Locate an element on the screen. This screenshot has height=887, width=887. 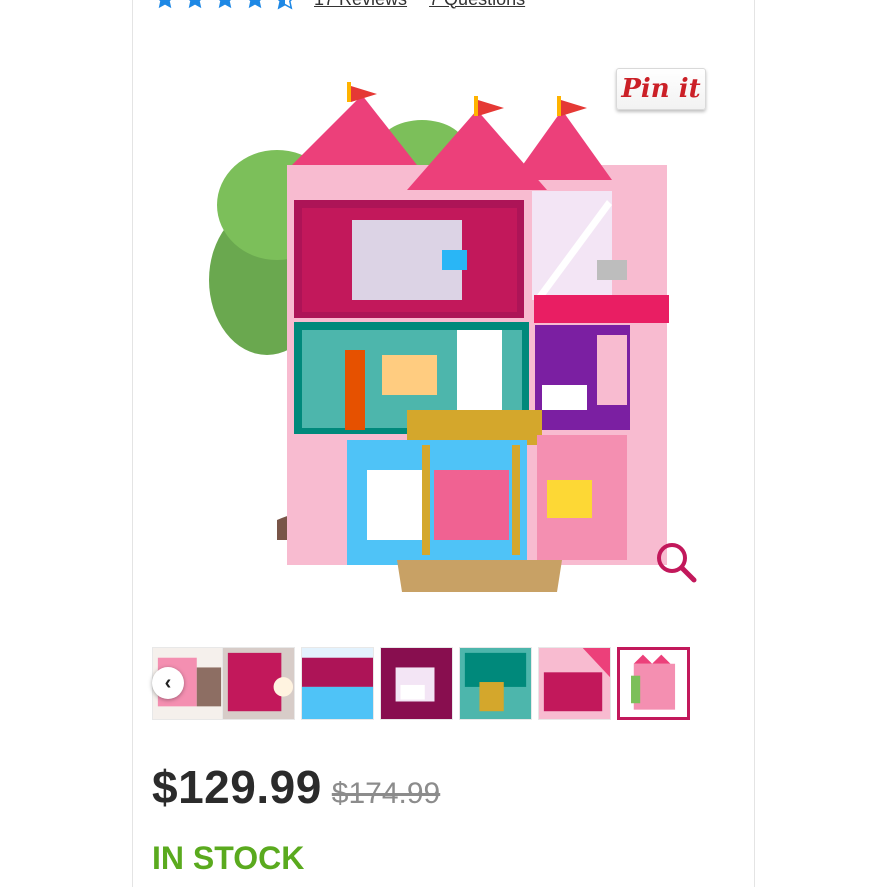
thumbnail-strip is located at coordinates (422, 684).